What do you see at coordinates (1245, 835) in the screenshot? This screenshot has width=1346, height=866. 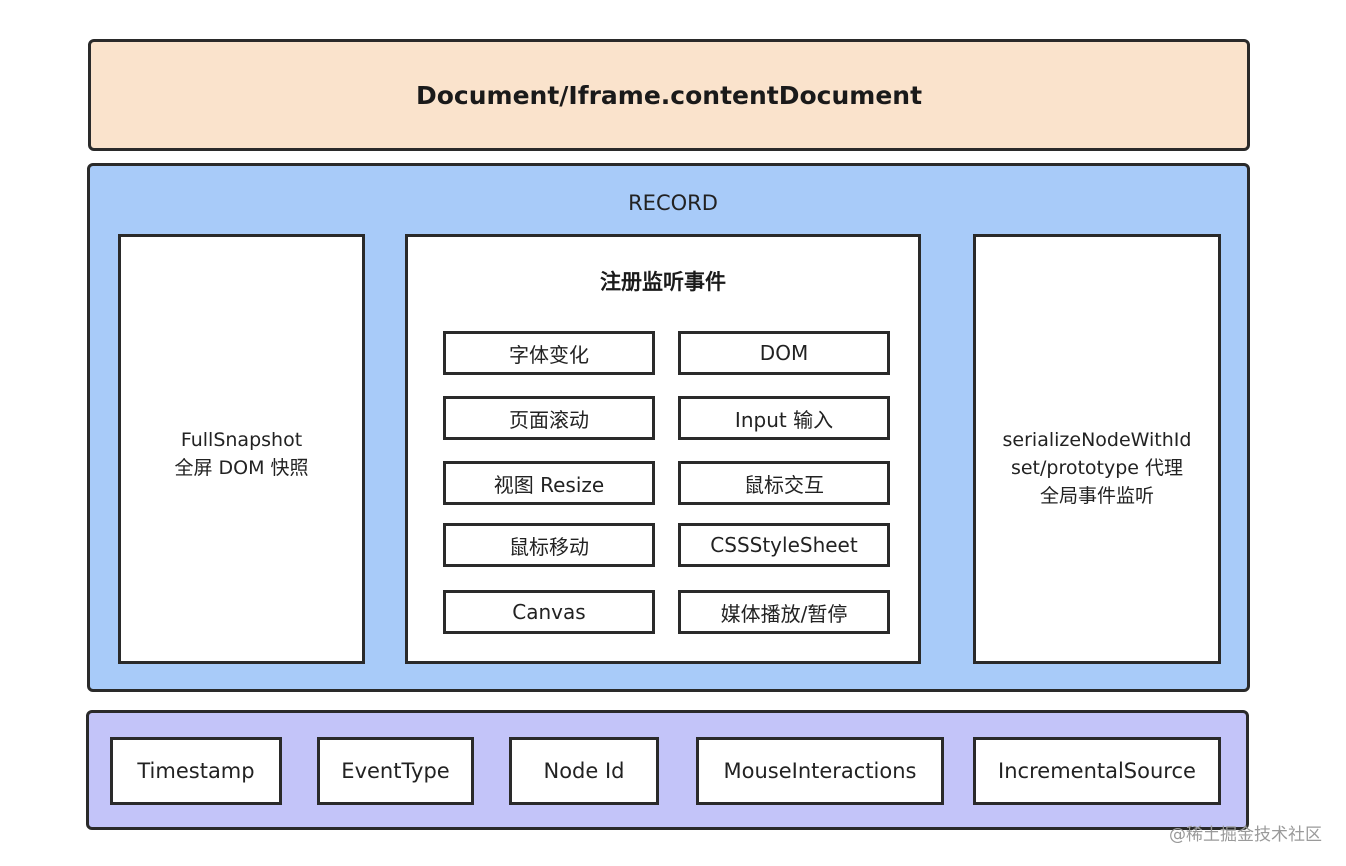 I see `source-watermark: @稀土掘金技术社区` at bounding box center [1245, 835].